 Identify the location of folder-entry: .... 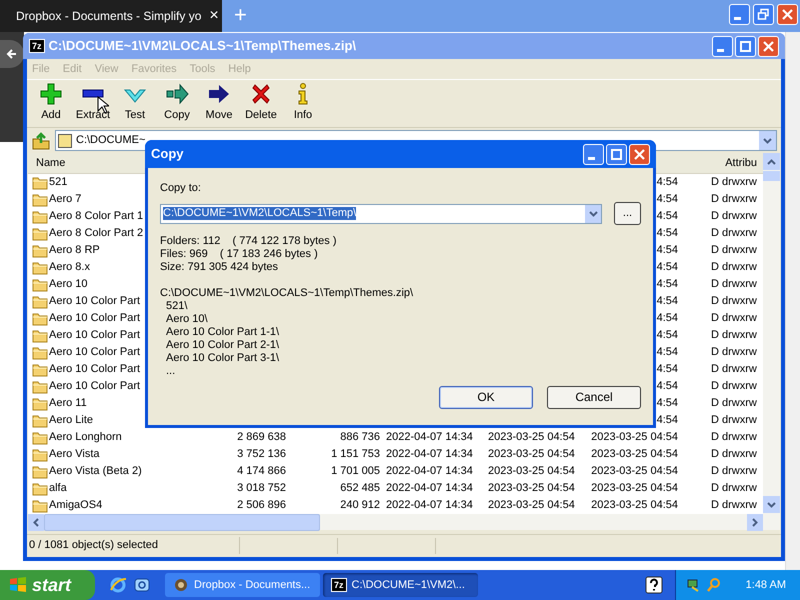
(170, 371).